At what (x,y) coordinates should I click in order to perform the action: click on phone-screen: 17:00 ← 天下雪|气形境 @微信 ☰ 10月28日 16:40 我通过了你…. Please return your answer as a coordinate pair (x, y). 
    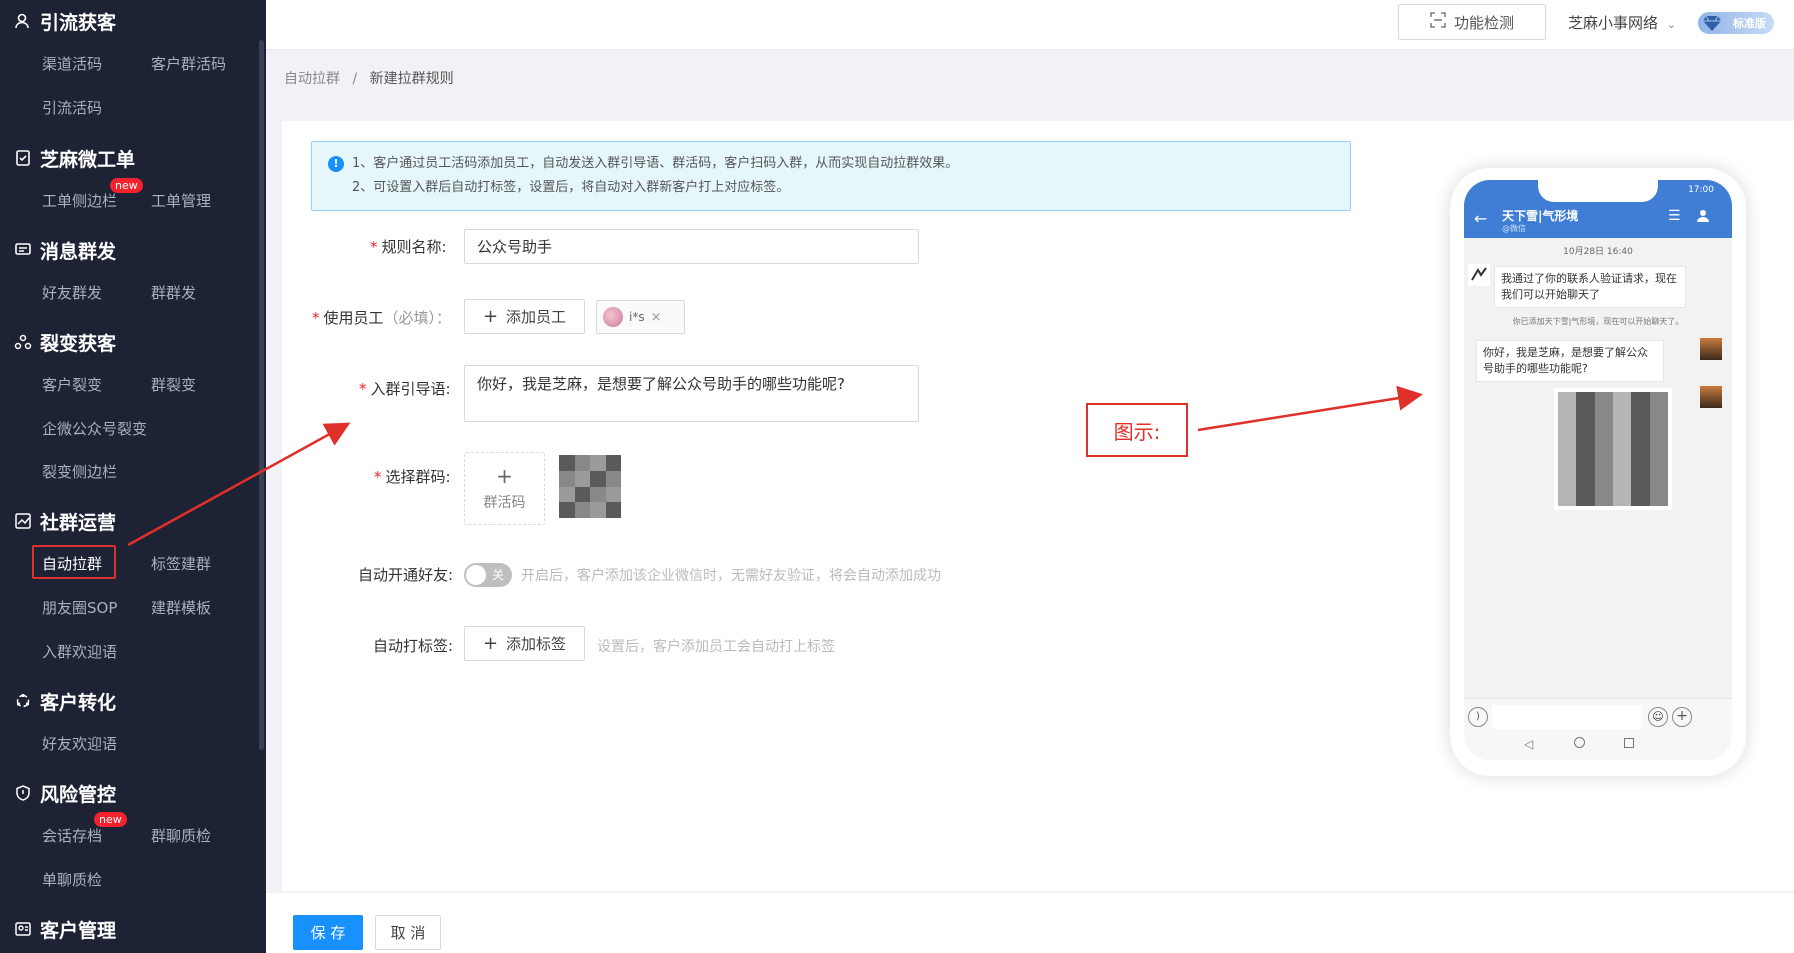
    Looking at the image, I should click on (1598, 470).